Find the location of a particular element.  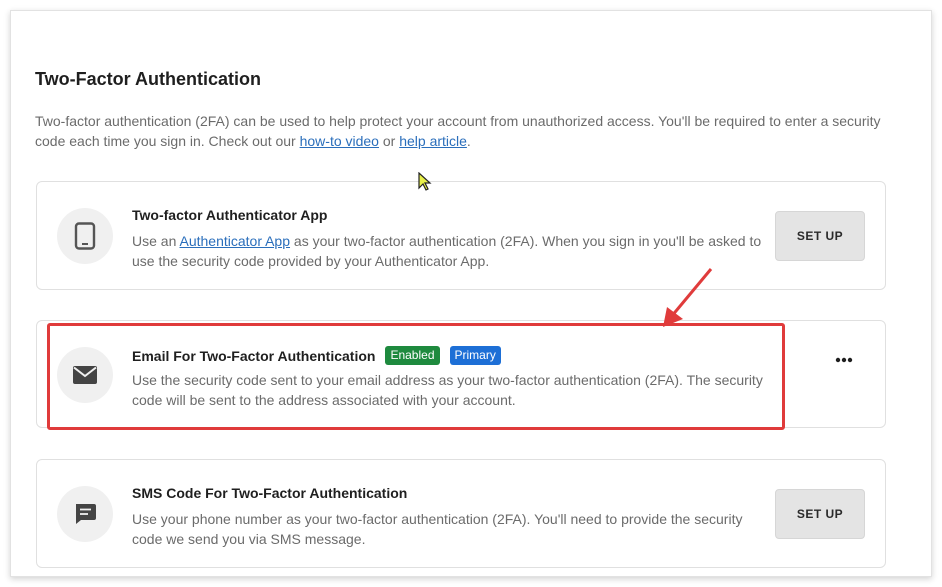

description-end: . is located at coordinates (468, 141).